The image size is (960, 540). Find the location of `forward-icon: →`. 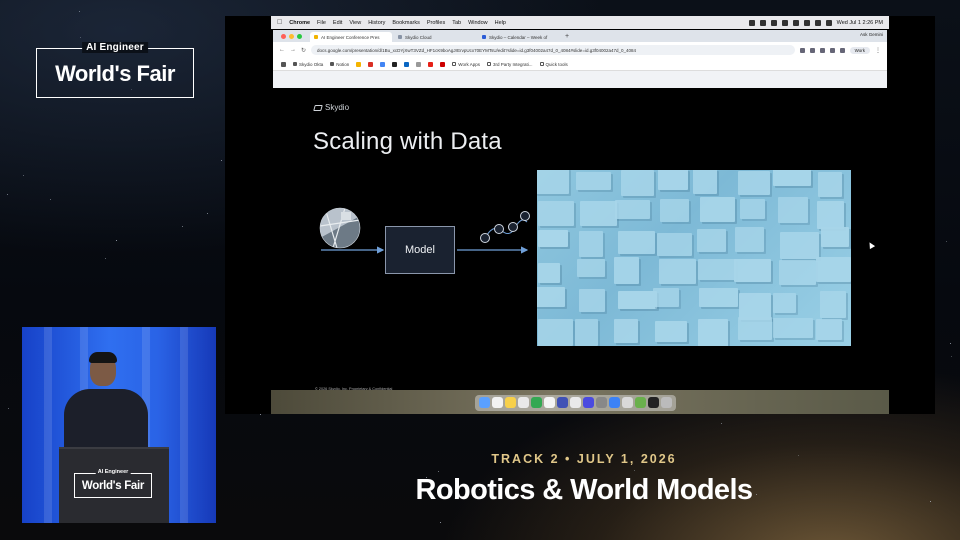

forward-icon: → is located at coordinates (293, 50).